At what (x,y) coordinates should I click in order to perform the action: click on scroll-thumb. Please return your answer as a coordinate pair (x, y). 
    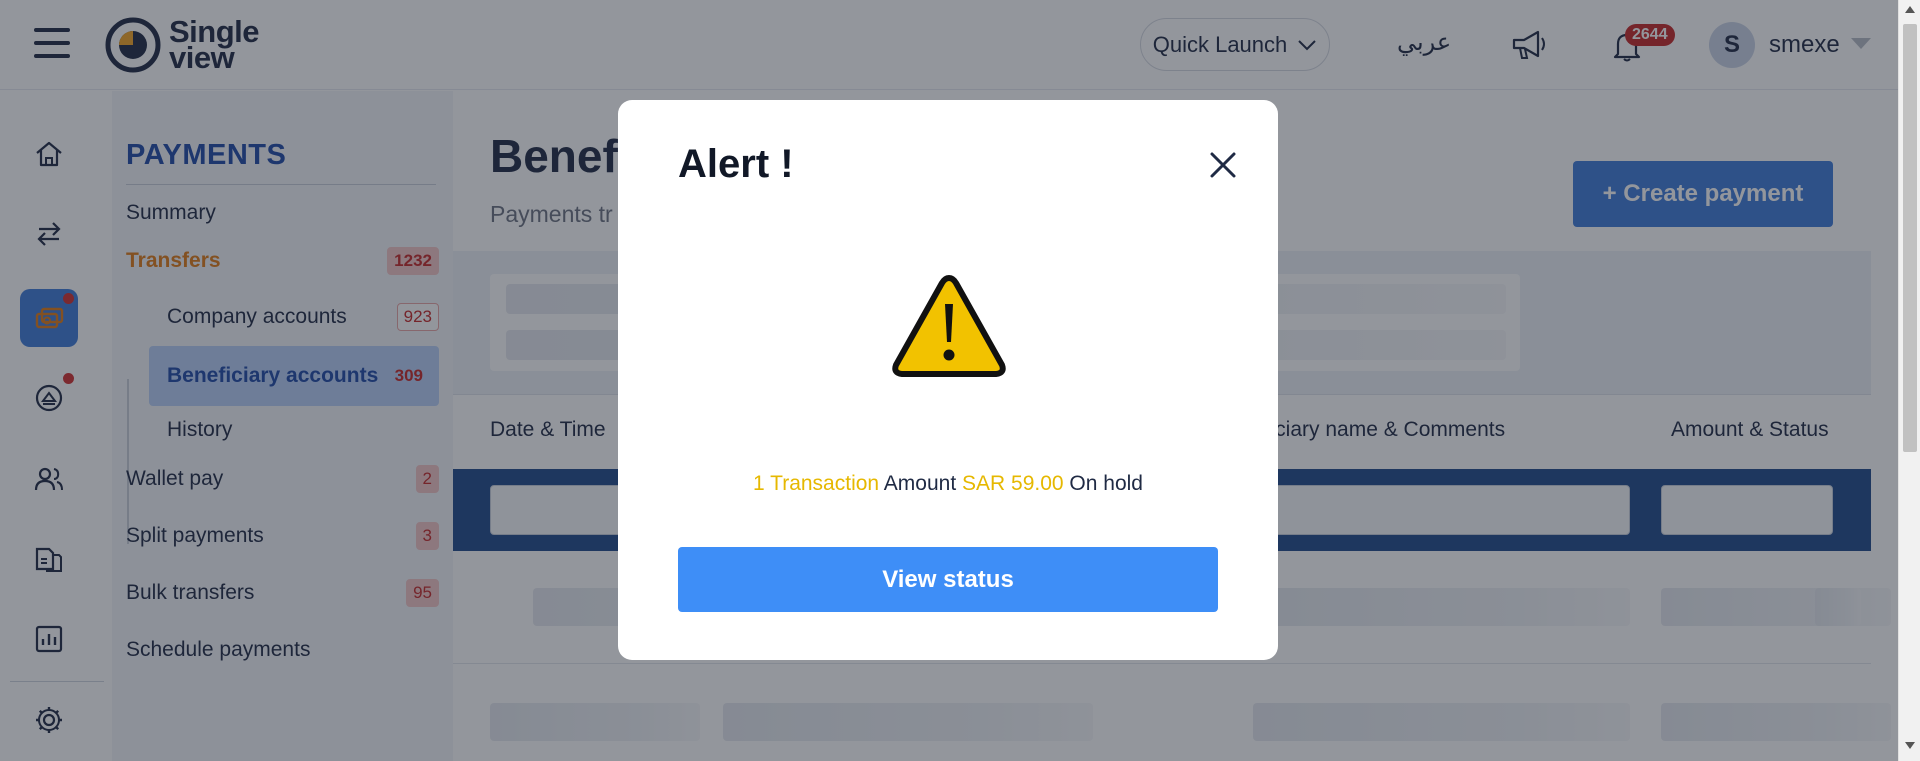
    Looking at the image, I should click on (1910, 238).